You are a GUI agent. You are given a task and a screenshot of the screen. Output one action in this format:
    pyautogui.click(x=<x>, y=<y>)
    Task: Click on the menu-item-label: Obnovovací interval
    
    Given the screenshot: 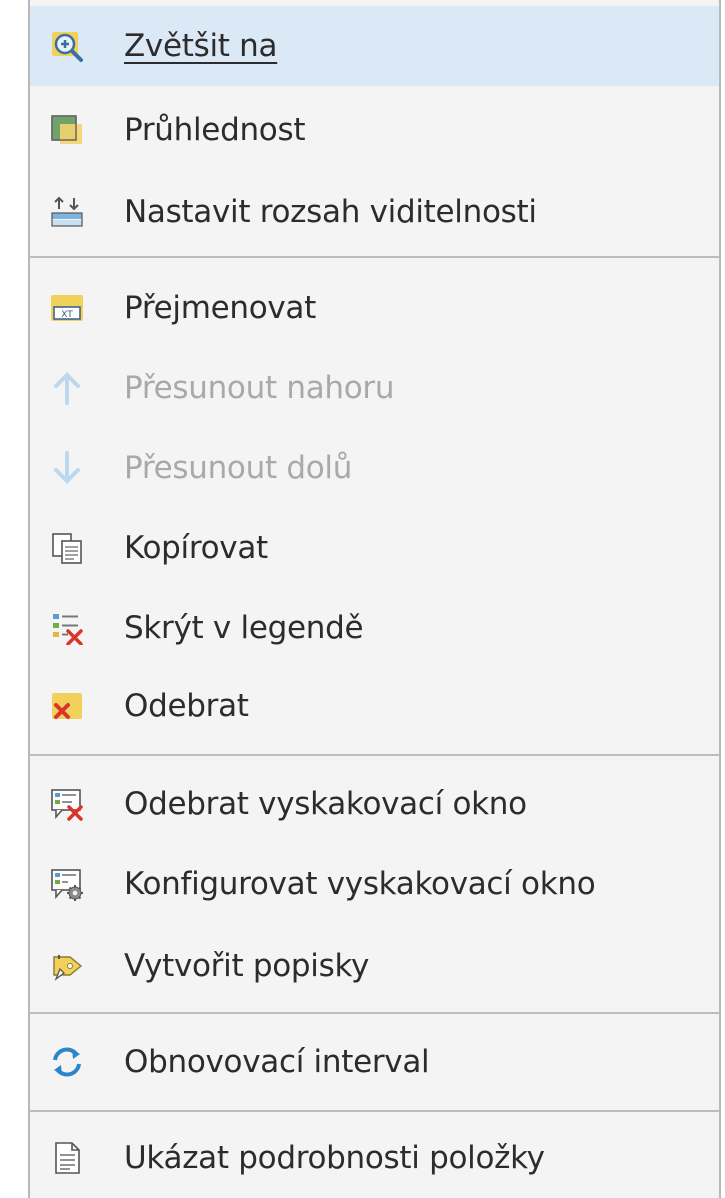 What is the action you would take?
    pyautogui.click(x=277, y=1062)
    